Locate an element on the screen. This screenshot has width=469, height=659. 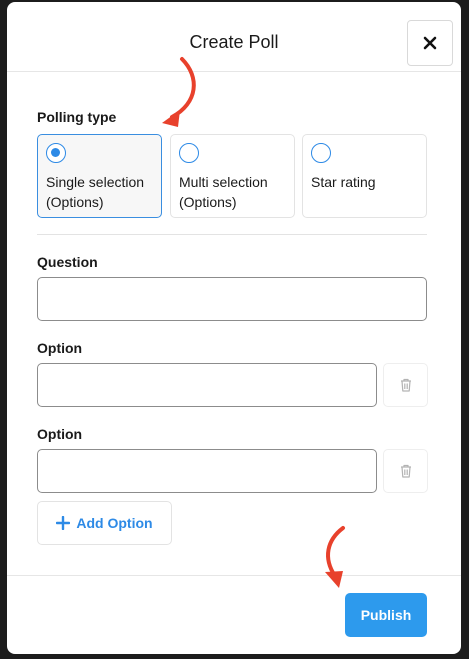
plus-icon is located at coordinates (63, 523).